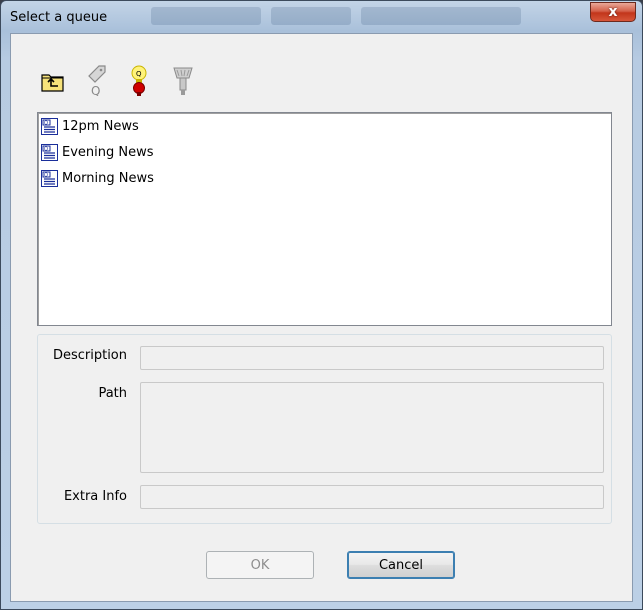  Describe the element at coordinates (372, 497) in the screenshot. I see `extra-info-field` at that location.